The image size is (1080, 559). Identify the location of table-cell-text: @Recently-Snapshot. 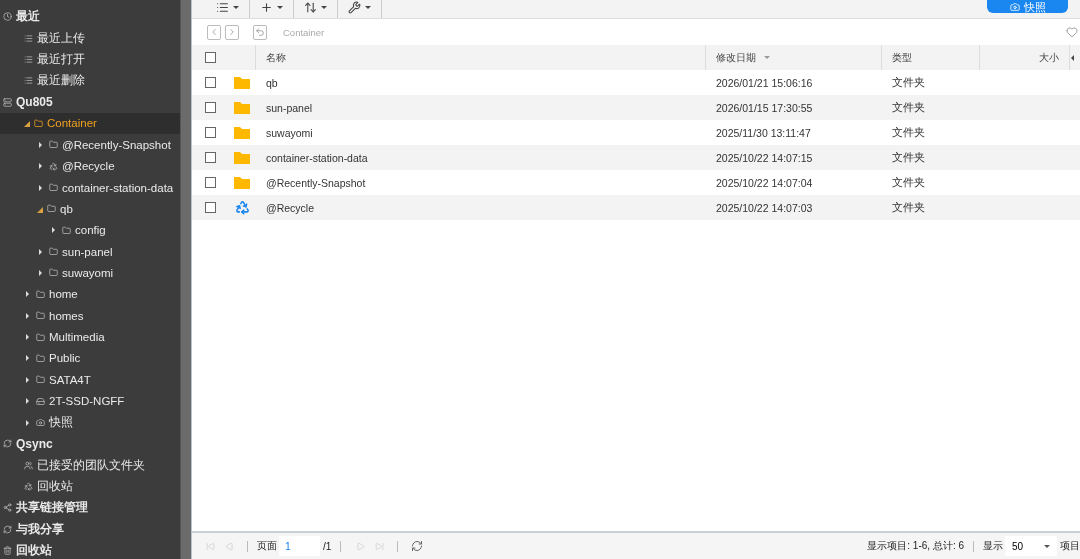
(316, 183).